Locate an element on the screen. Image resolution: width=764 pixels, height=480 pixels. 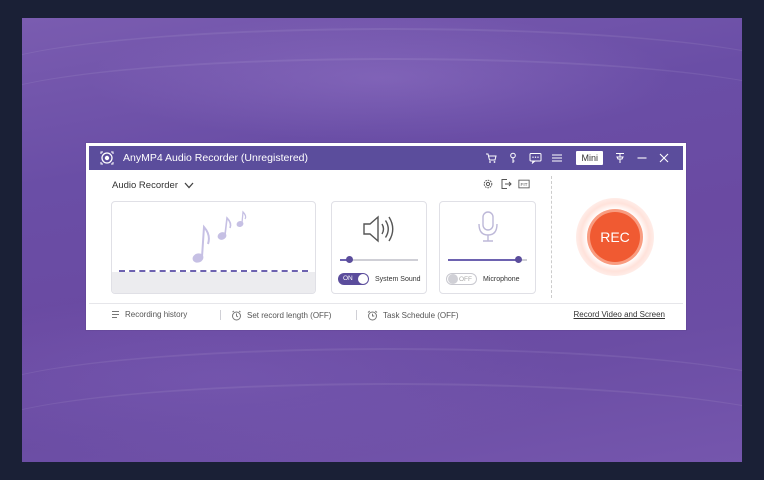
menu-icon is located at coordinates (557, 158).